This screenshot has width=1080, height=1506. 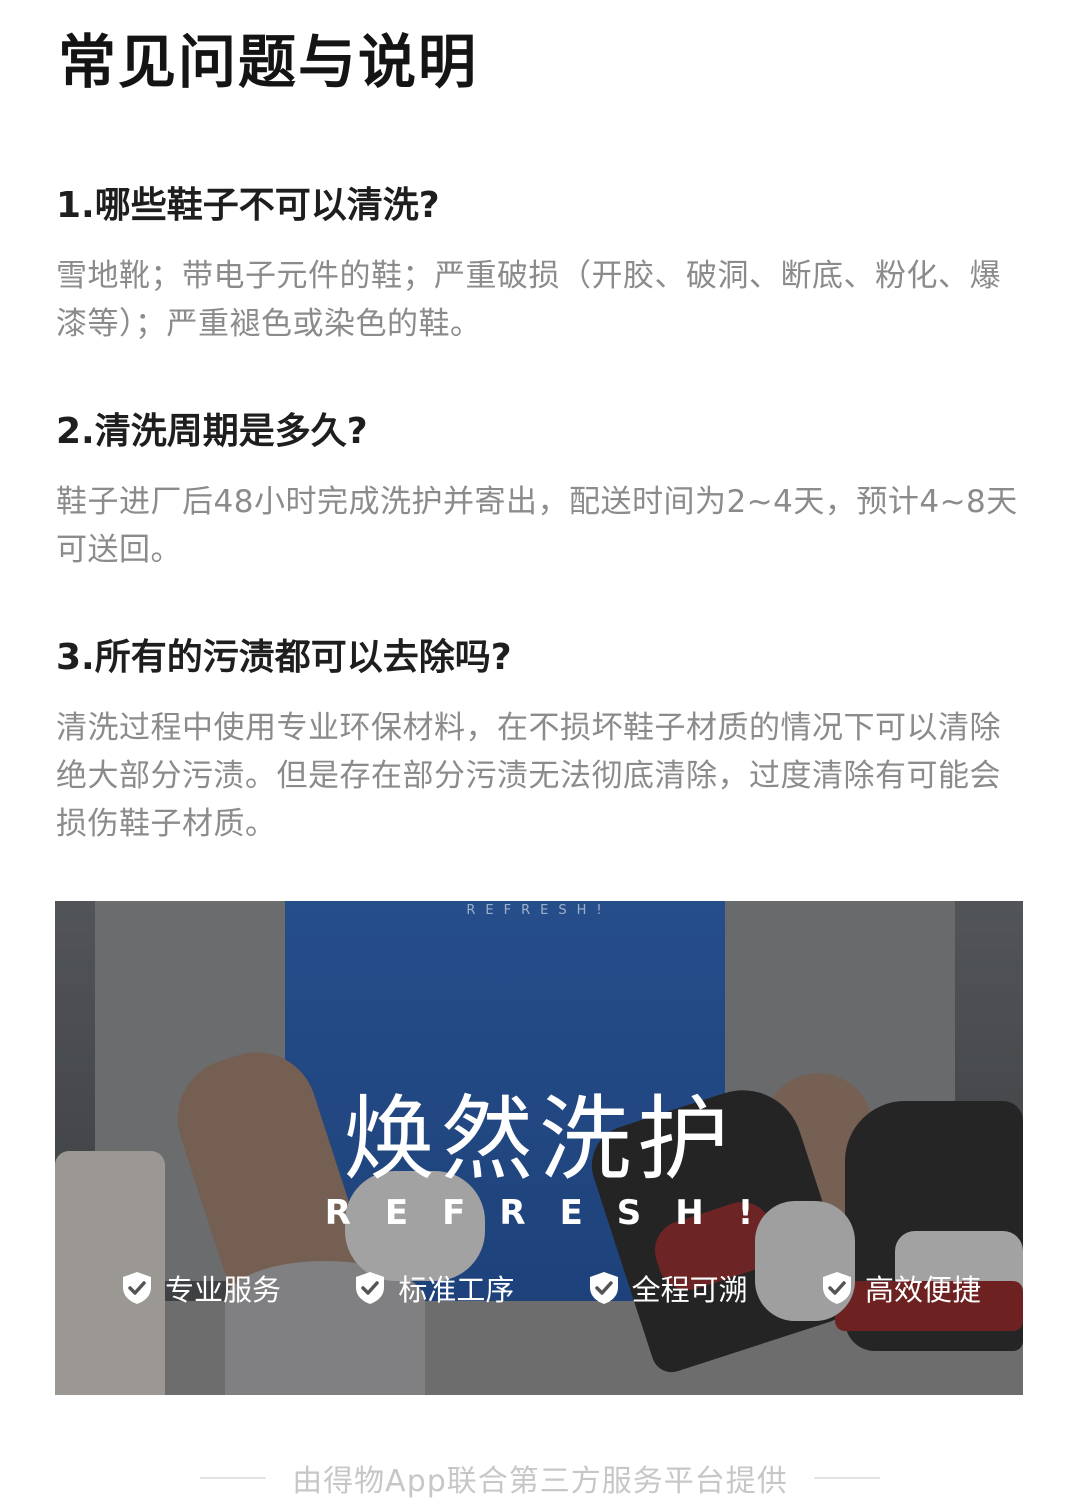 I want to click on feature-label: 高效便捷, so click(x=922, y=1290).